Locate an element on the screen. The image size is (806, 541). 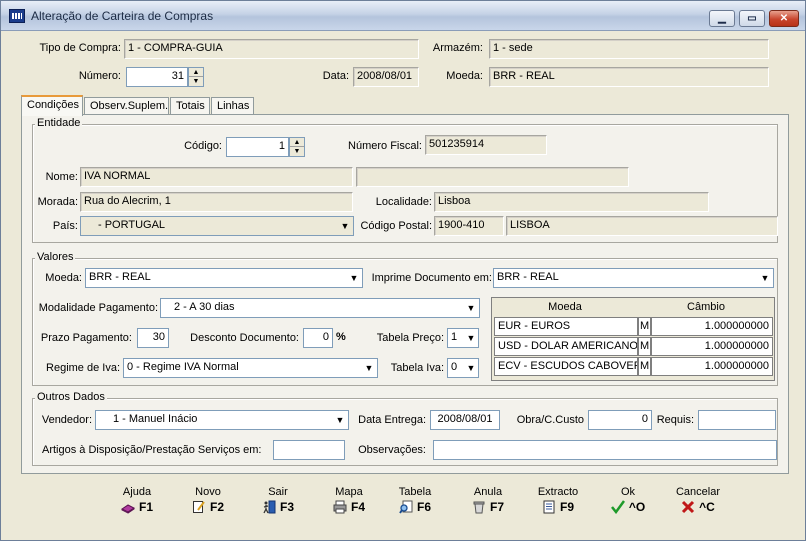
valores-group-title: Valores is located at coordinates (55, 257).